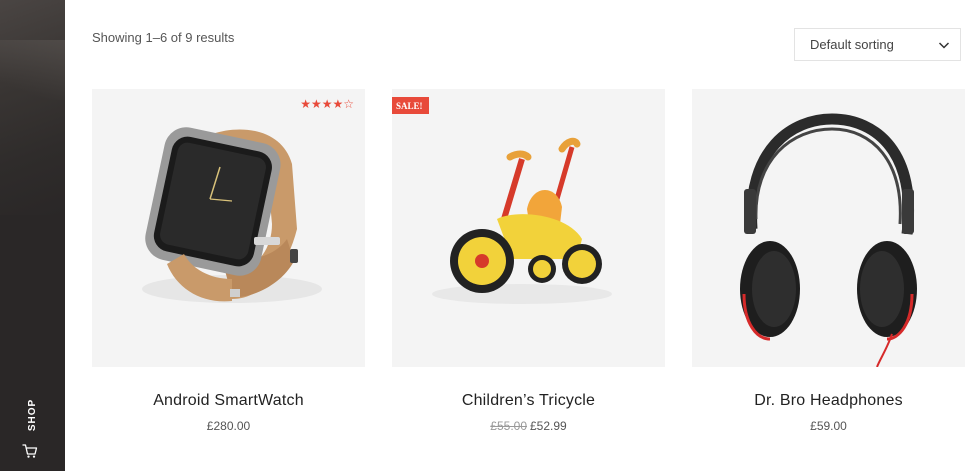 The width and height of the screenshot is (980, 471). Describe the element at coordinates (228, 401) in the screenshot. I see `product-title: Android SmartWatch` at that location.